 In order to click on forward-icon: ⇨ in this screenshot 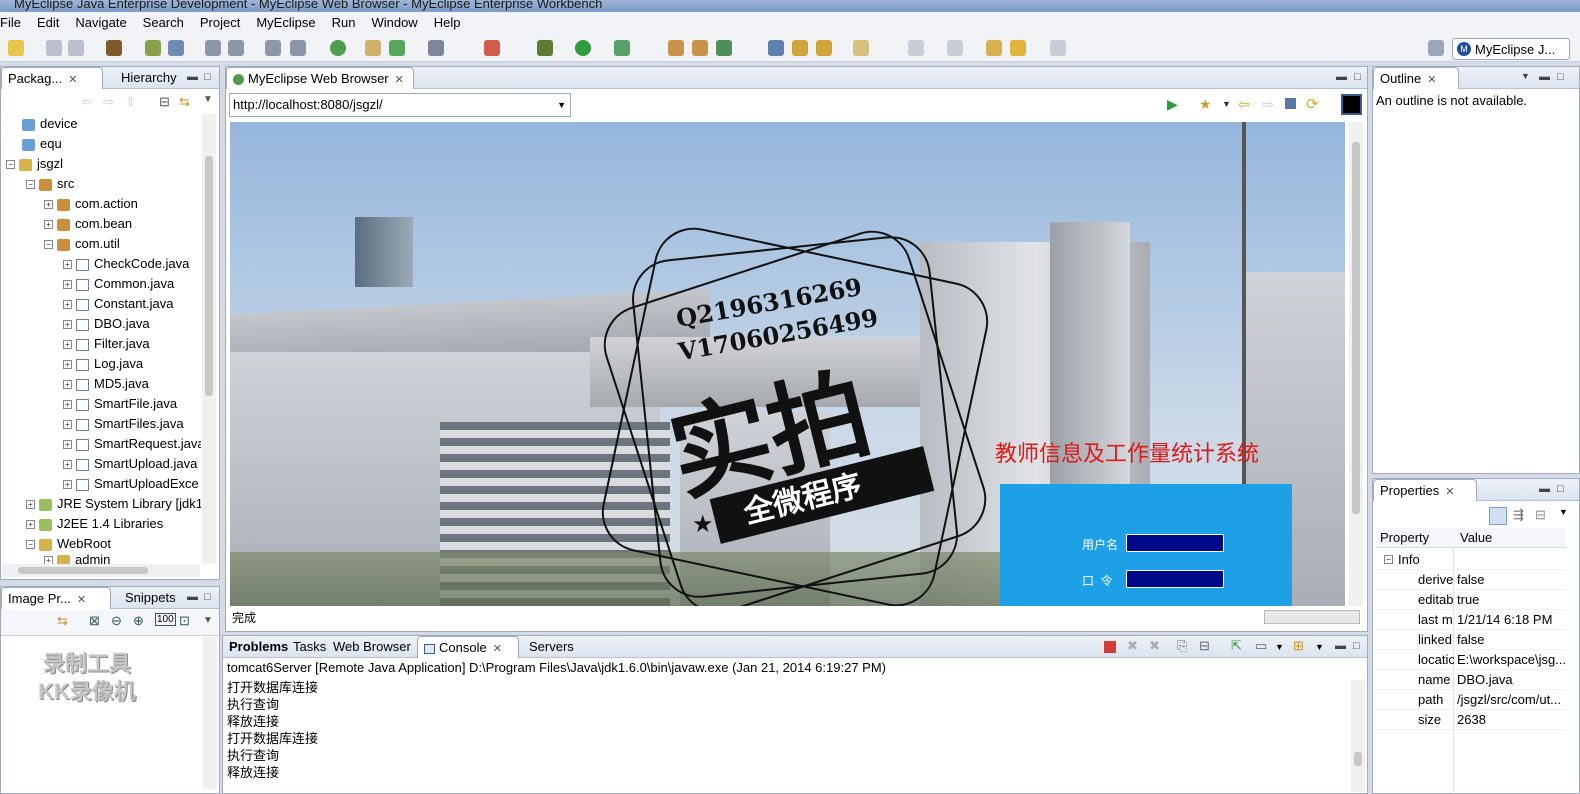, I will do `click(1268, 104)`.